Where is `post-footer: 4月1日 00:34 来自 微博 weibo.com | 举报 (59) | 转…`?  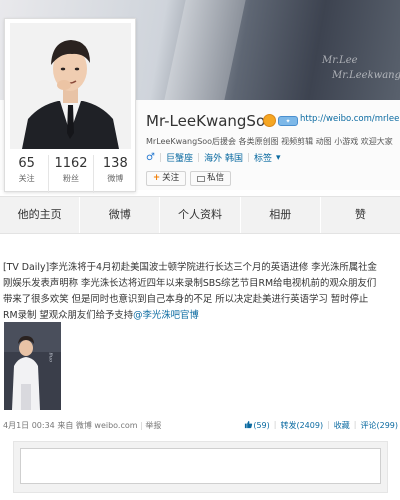
post-footer: 4月1日 00:34 来自 微博 weibo.com | 举报 (59) | 转… is located at coordinates (200, 425).